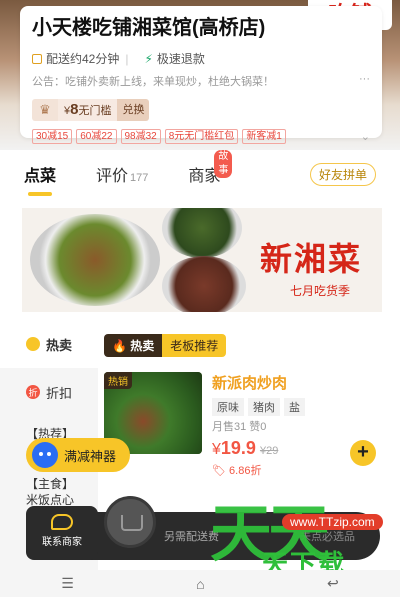 Image resolution: width=400 pixels, height=597 pixels. I want to click on dish-name: 新派肉炒肉, so click(250, 383).